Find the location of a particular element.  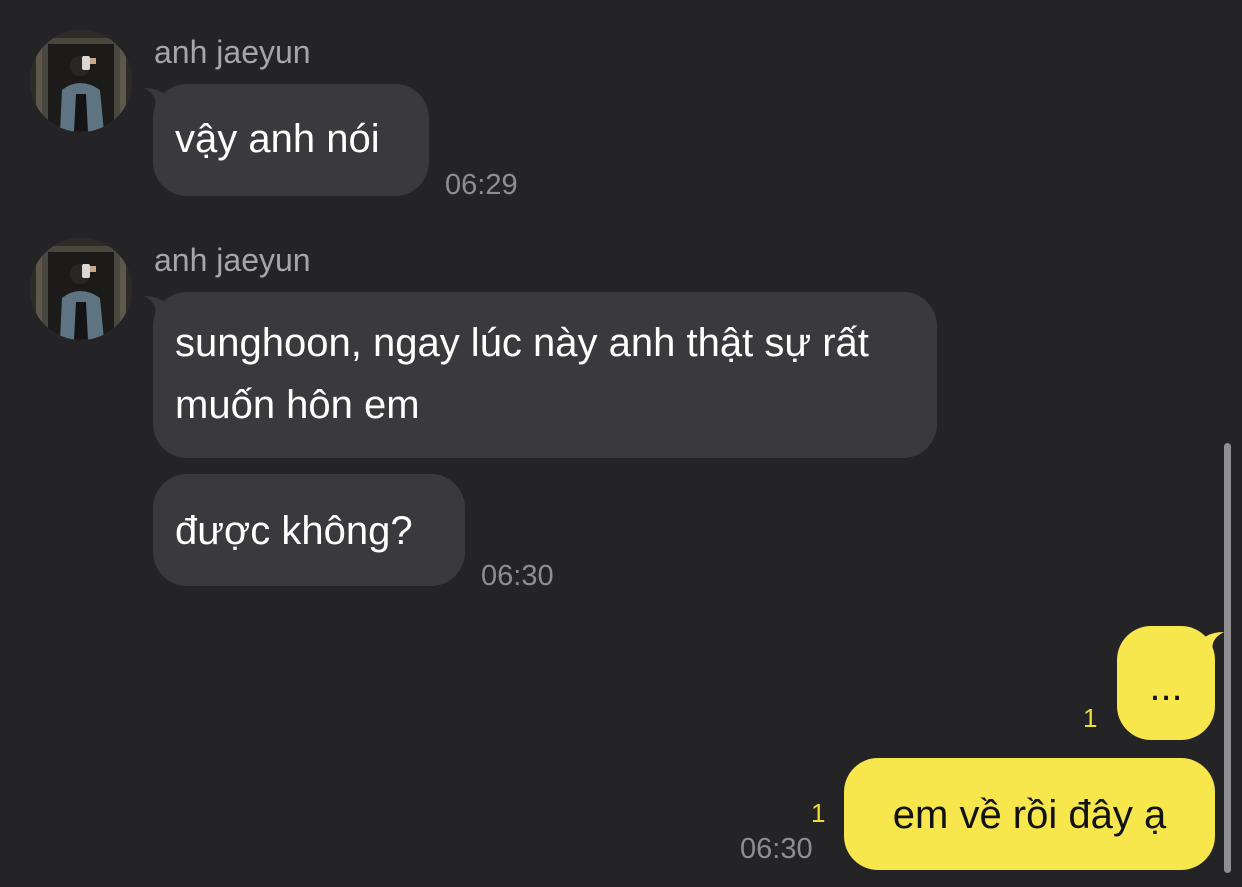

message-time: 06:29 is located at coordinates (481, 185).